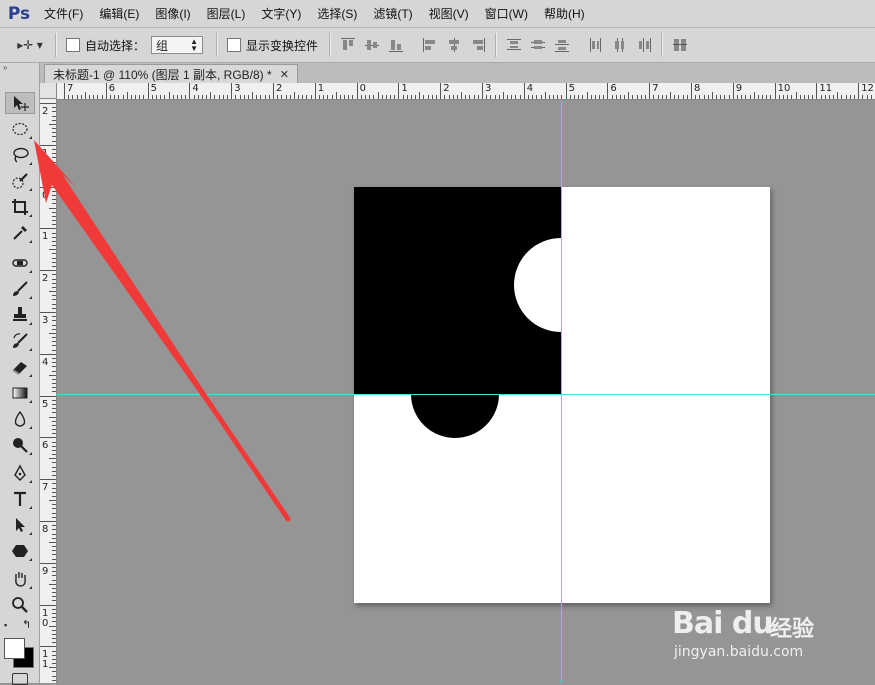 The height and width of the screenshot is (685, 875). Describe the element at coordinates (337, 13) in the screenshot. I see `menu-select: 选择(S)` at that location.